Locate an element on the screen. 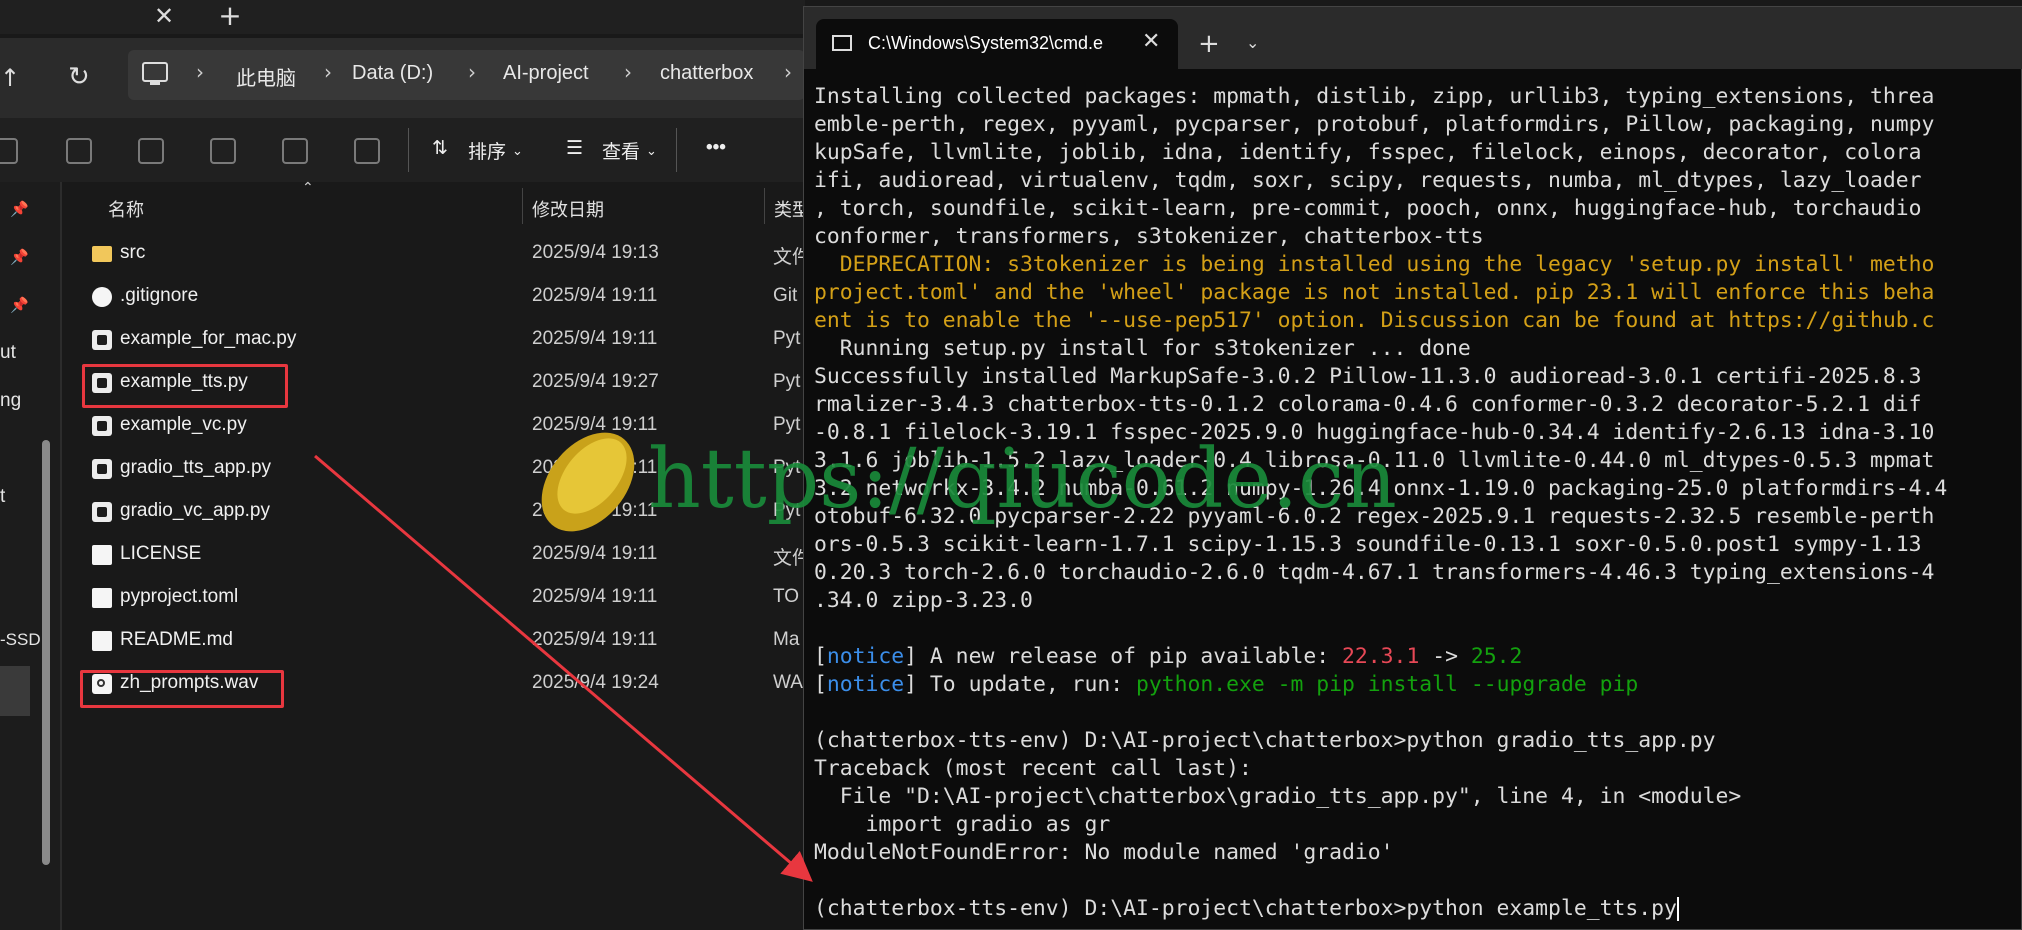 Image resolution: width=2022 pixels, height=930 pixels. file-type: Git is located at coordinates (785, 295).